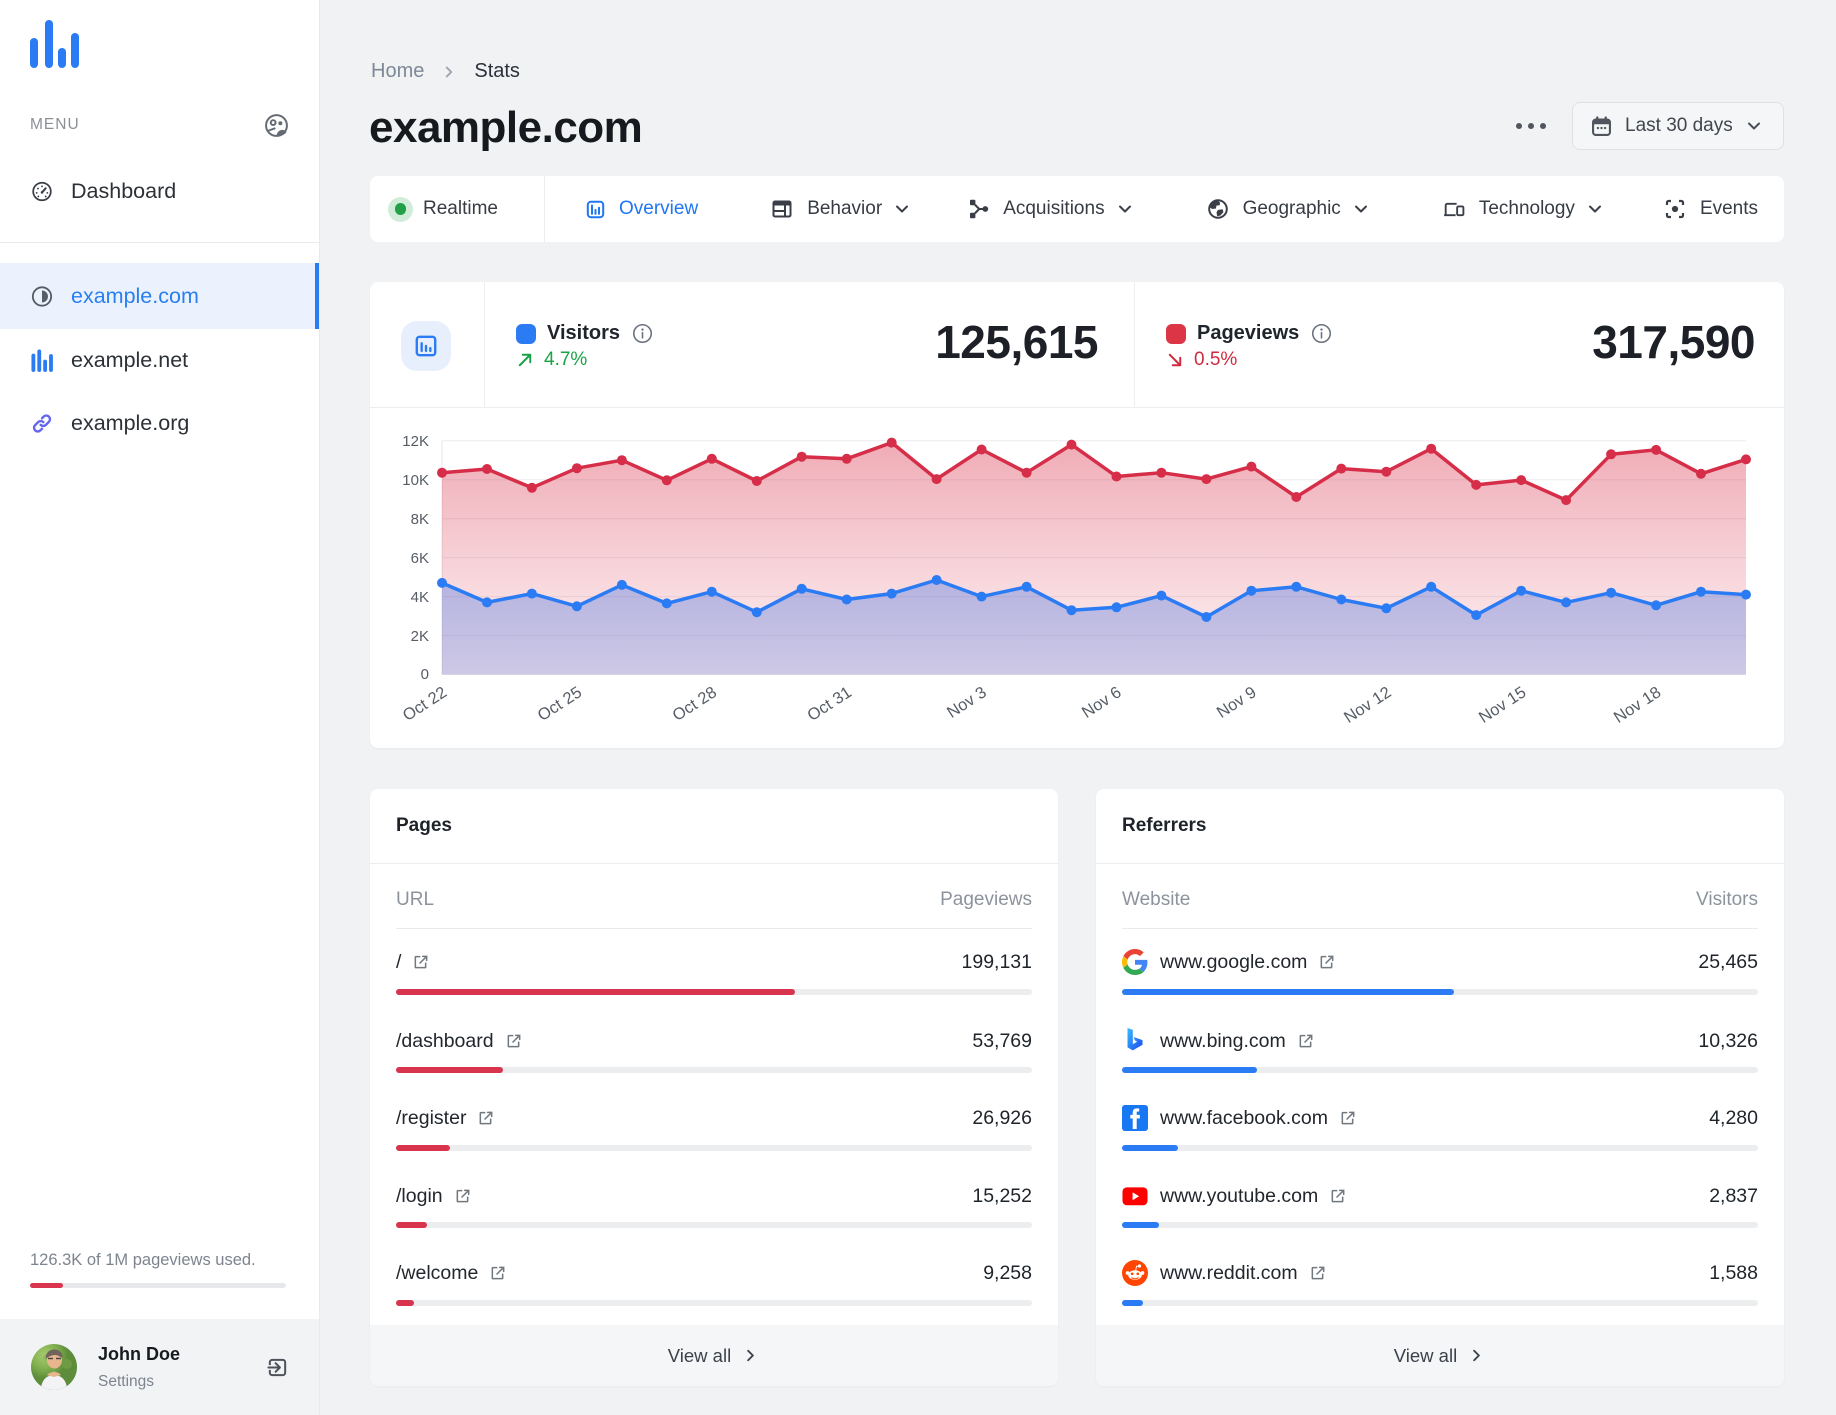 This screenshot has height=1415, width=1836. I want to click on svg-text: Oct 22, so click(425, 704).